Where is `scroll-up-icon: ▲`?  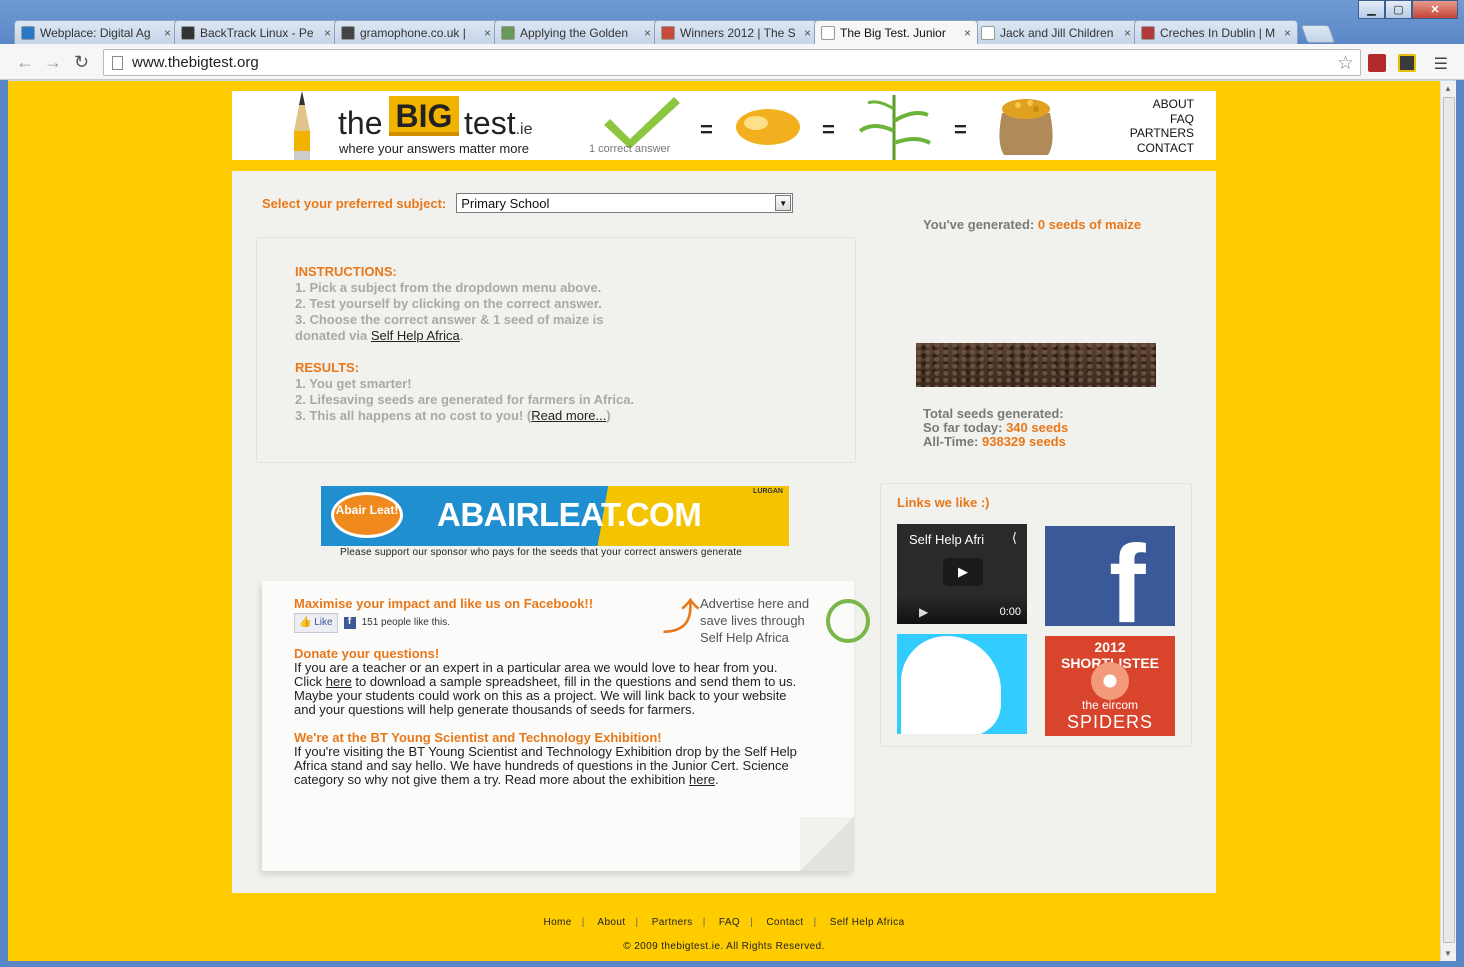
scroll-up-icon: ▲ is located at coordinates (1448, 88).